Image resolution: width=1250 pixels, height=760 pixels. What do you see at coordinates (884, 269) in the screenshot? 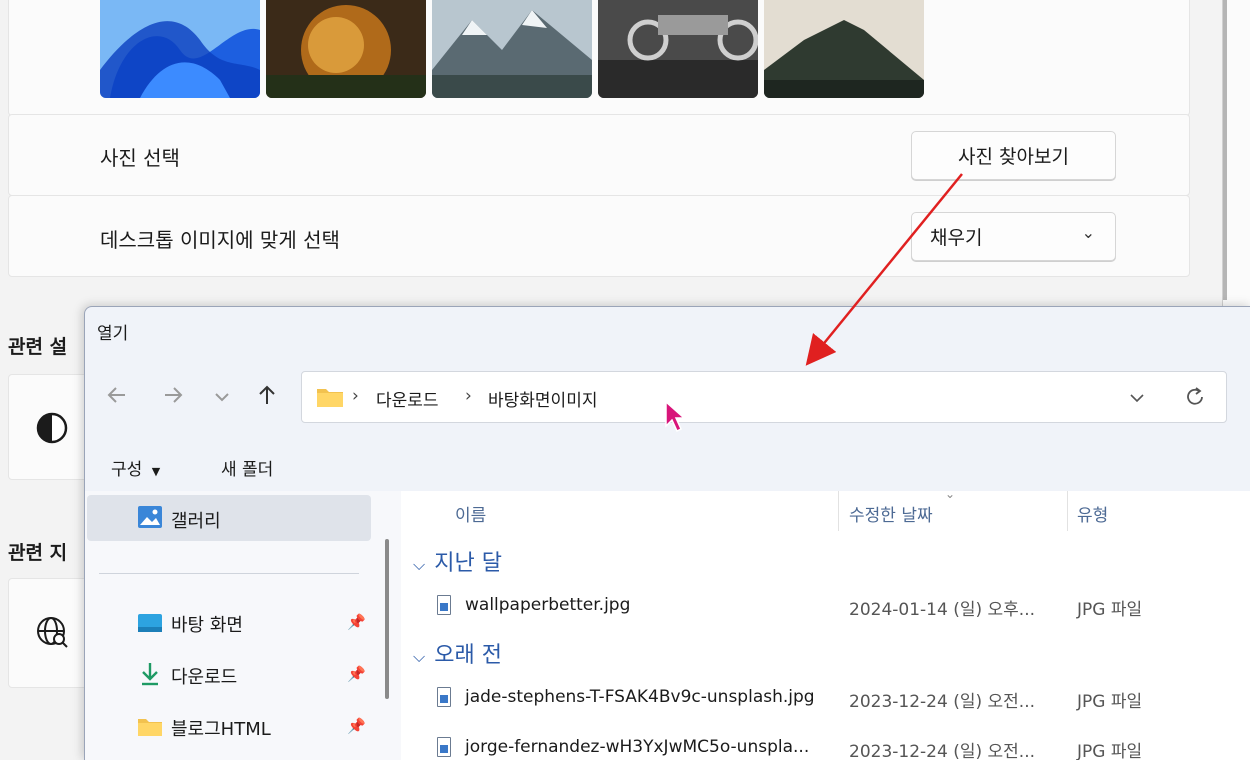
I see `annotation-arrow` at bounding box center [884, 269].